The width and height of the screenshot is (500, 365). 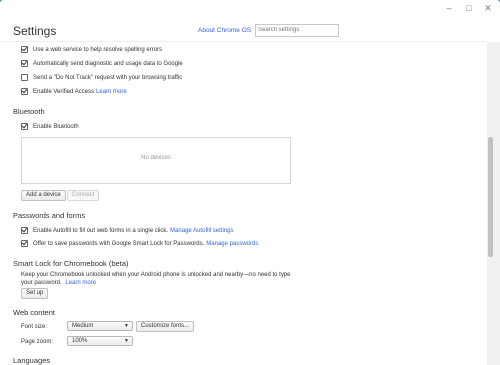 What do you see at coordinates (49, 215) in the screenshot?
I see `passwords-heading: Passwords and forms` at bounding box center [49, 215].